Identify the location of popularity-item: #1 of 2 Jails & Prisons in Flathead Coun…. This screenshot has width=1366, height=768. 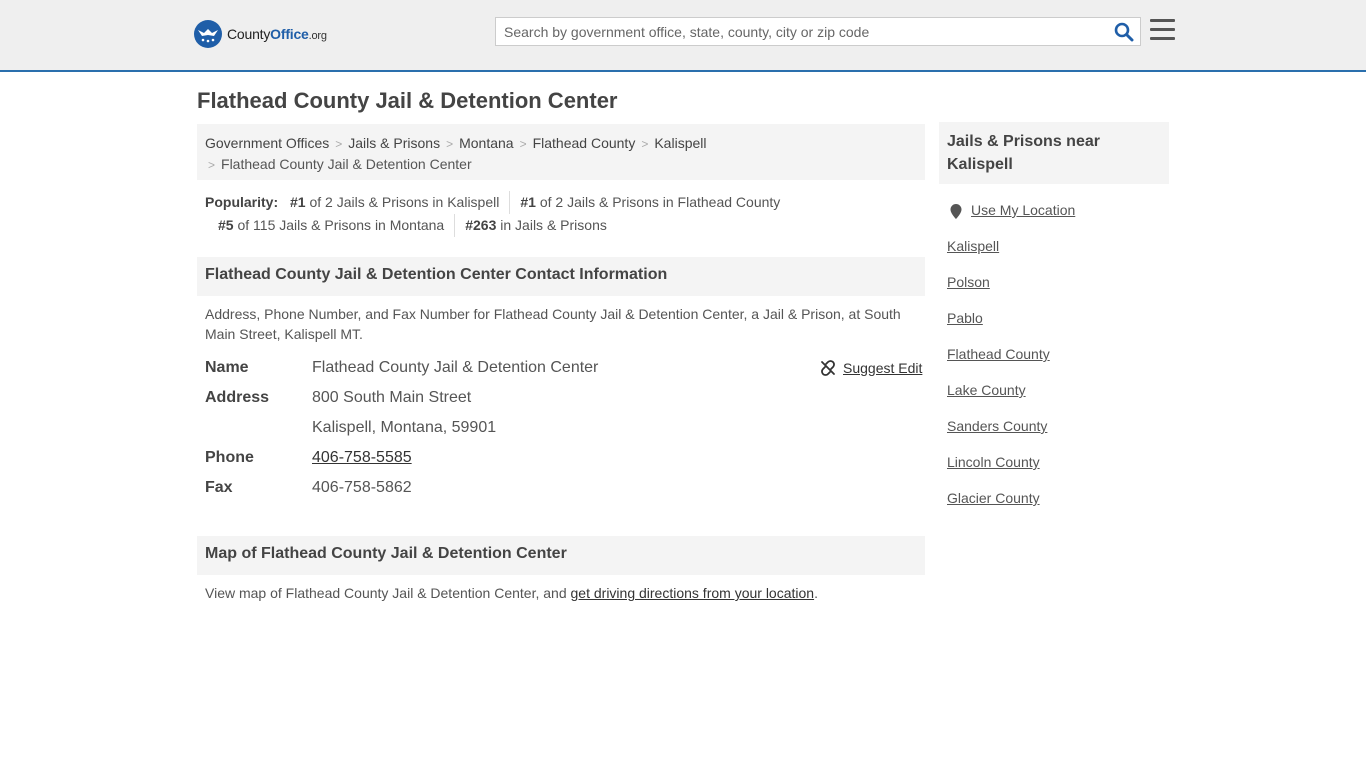
(649, 202).